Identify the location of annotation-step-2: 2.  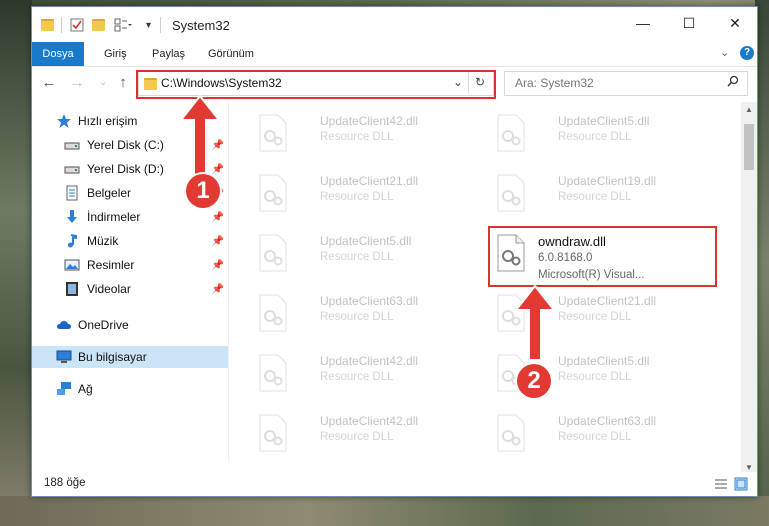
(534, 381).